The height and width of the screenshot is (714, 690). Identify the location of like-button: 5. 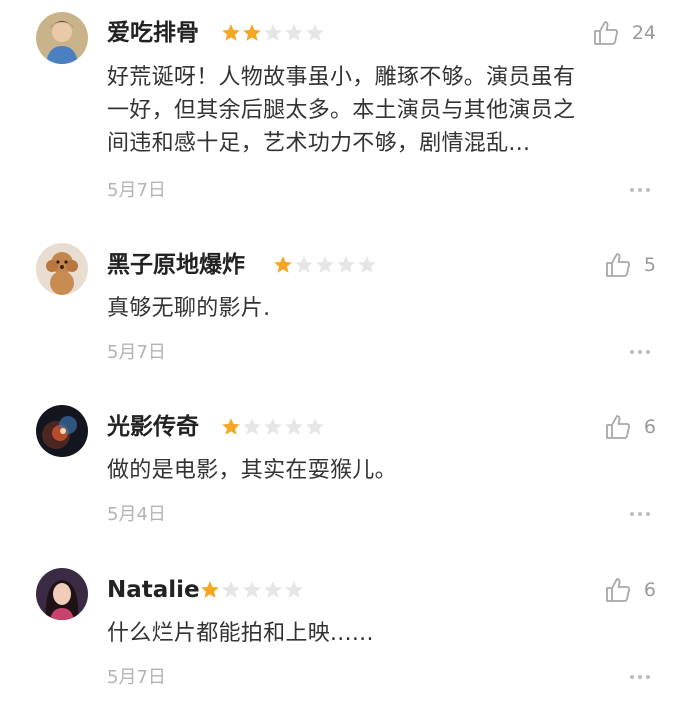
(630, 265).